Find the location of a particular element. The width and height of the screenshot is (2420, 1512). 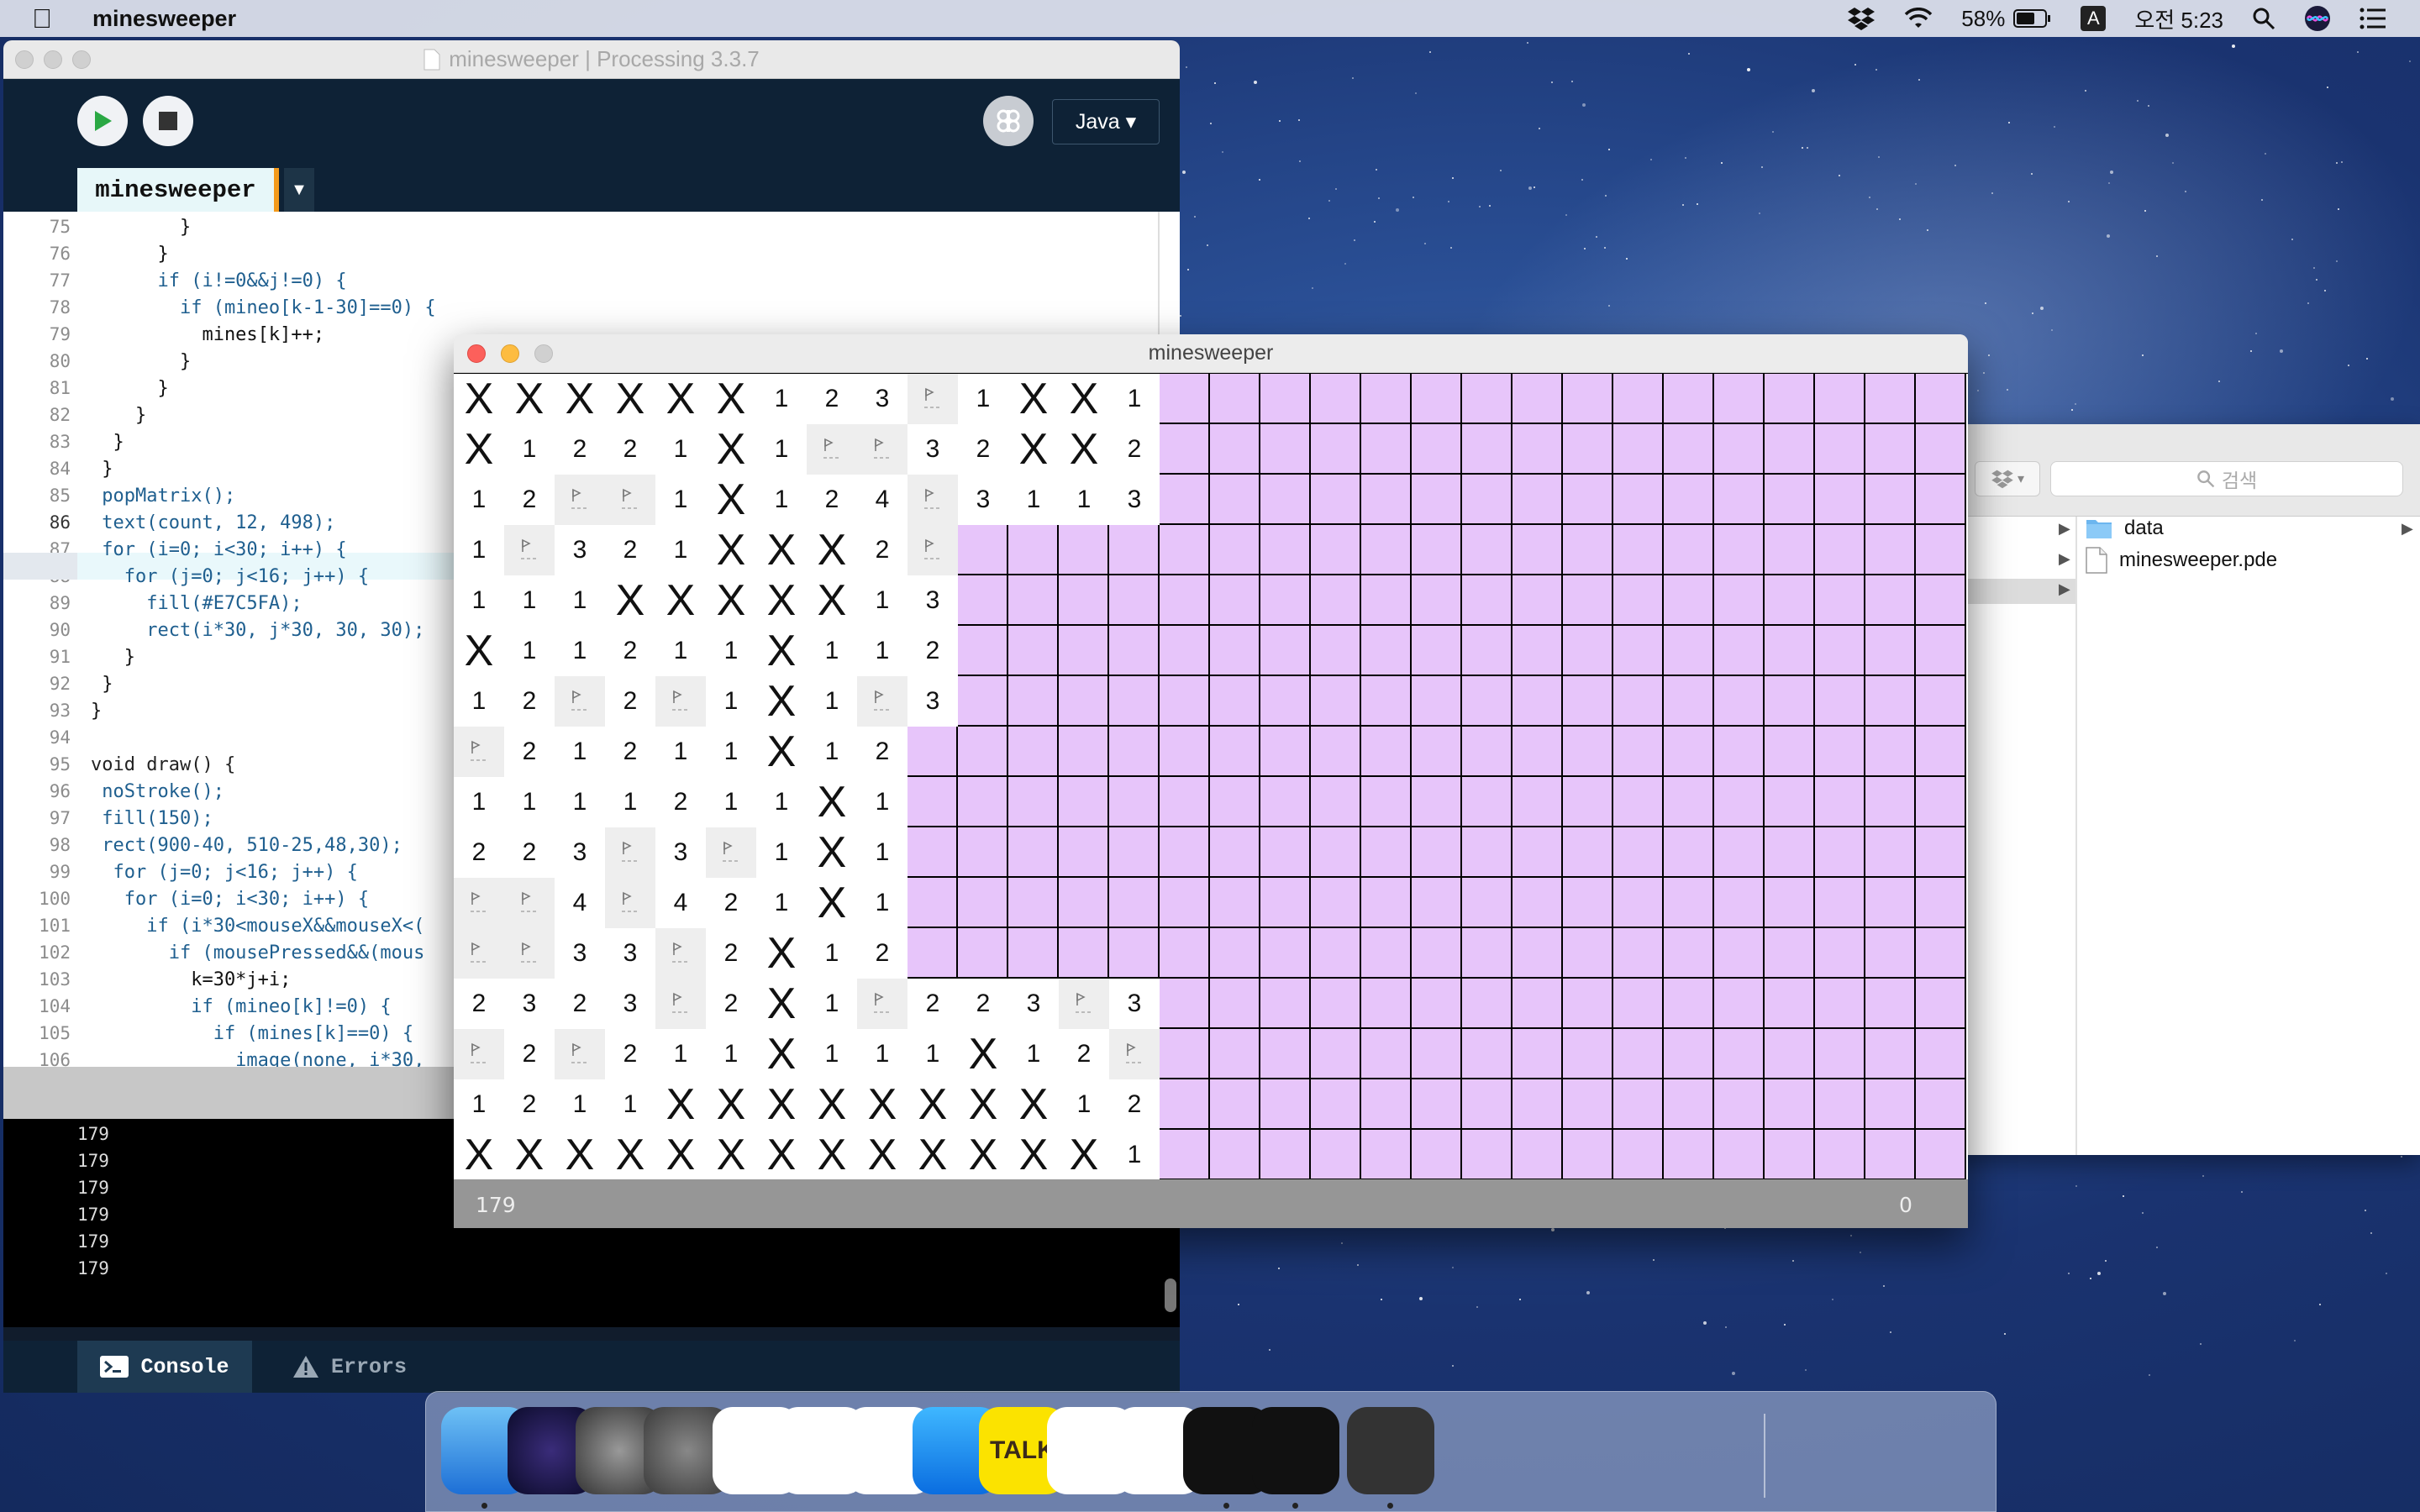

run-button is located at coordinates (102, 121).